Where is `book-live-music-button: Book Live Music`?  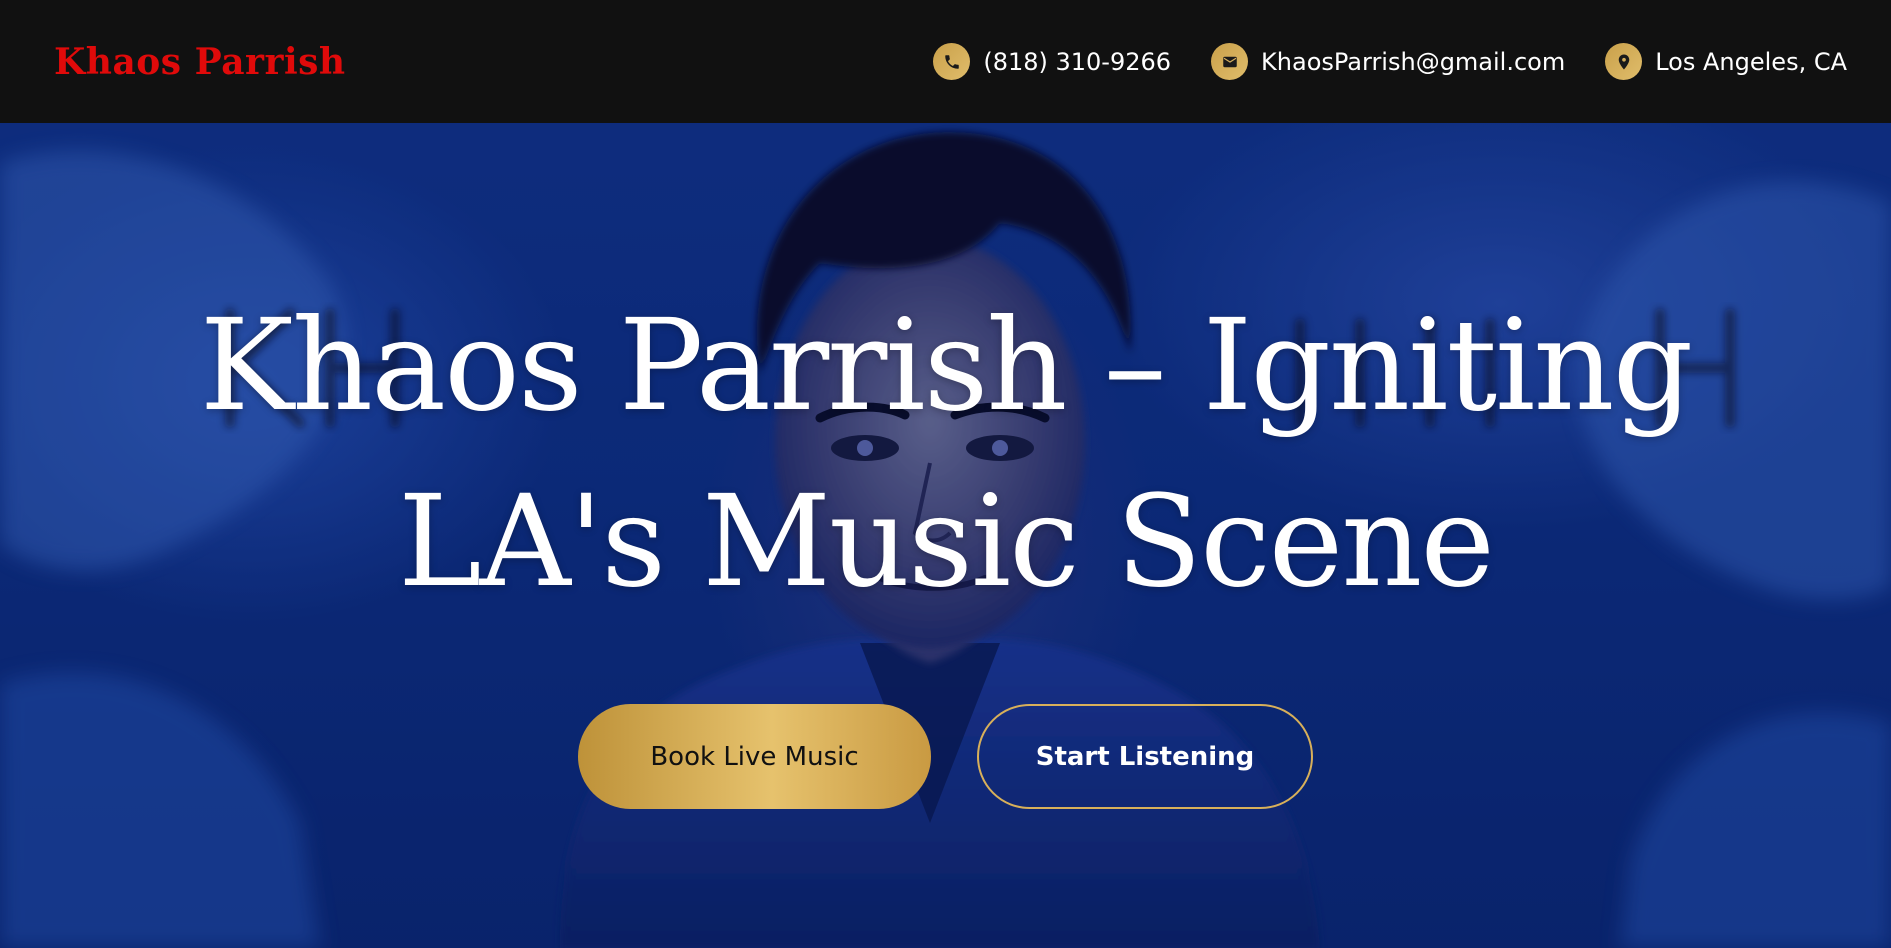 book-live-music-button: Book Live Music is located at coordinates (754, 756).